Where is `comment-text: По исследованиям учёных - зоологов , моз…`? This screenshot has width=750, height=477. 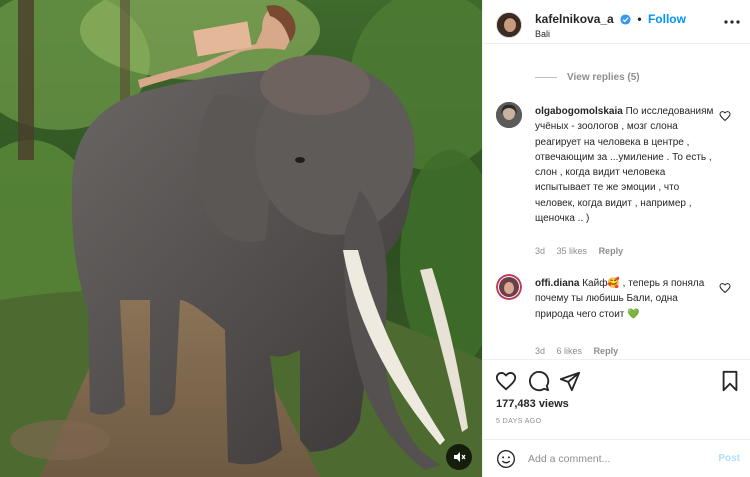
comment-text: По исследованиям учёных - зоологов , моз… is located at coordinates (624, 165).